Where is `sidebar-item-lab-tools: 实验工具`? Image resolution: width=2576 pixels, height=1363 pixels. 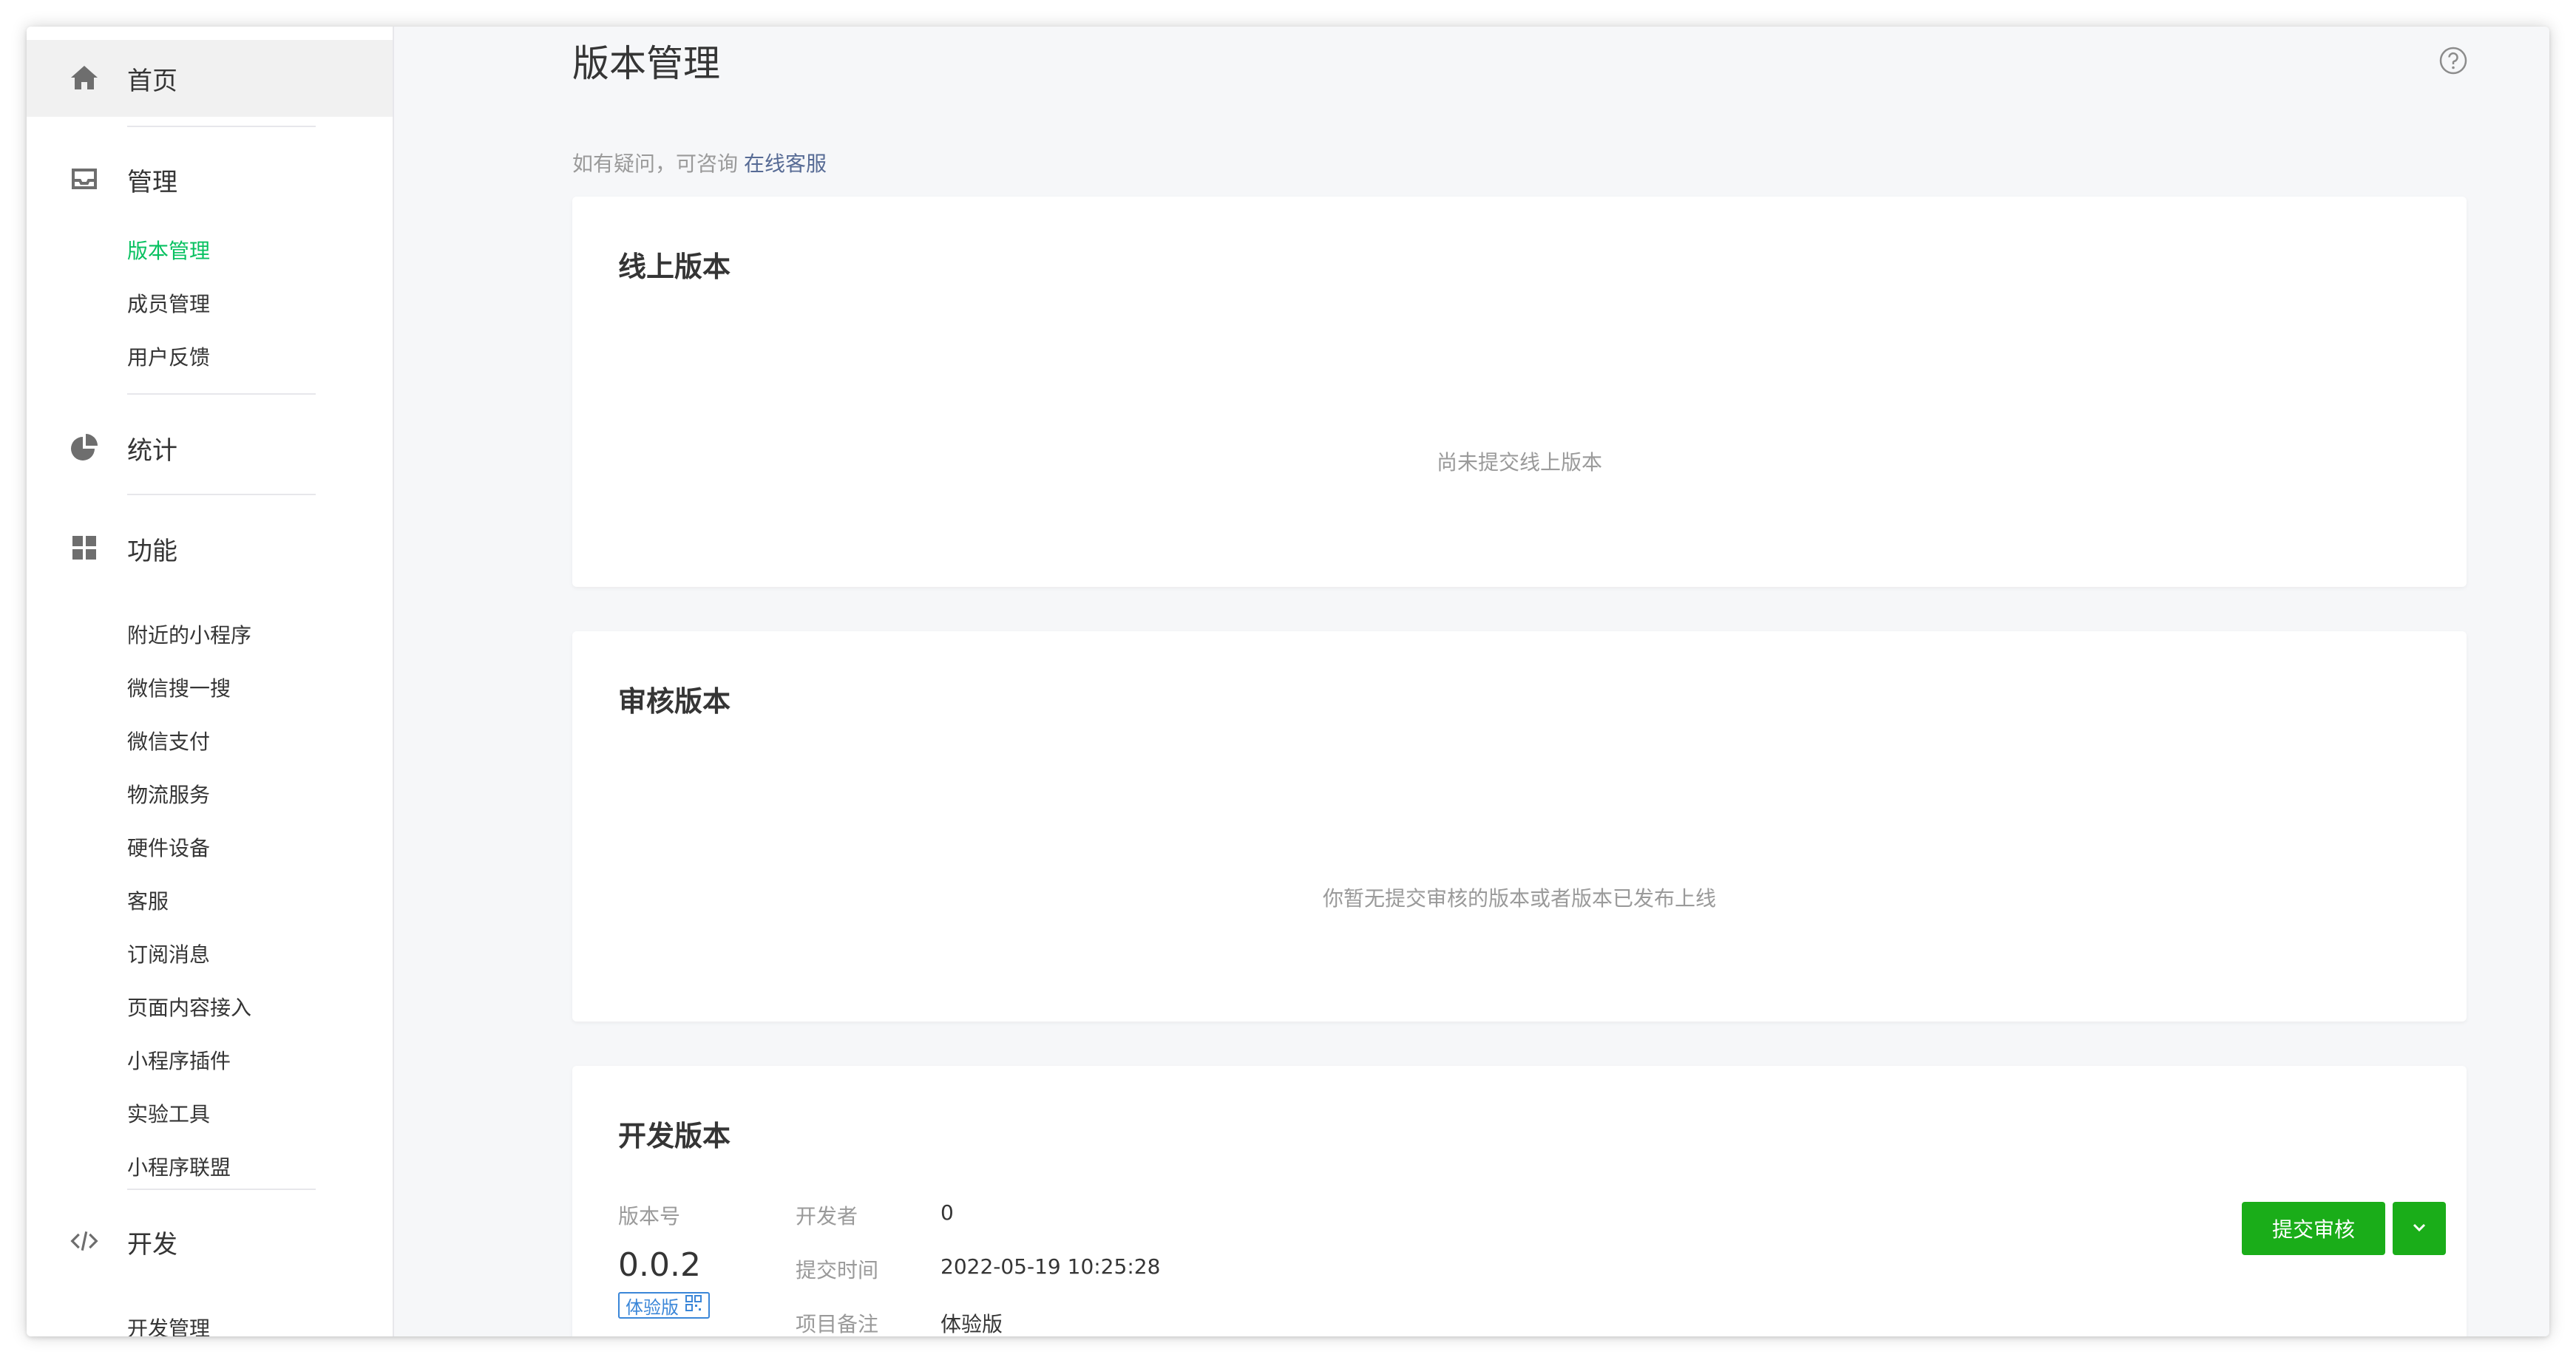 sidebar-item-lab-tools: 实验工具 is located at coordinates (168, 1113).